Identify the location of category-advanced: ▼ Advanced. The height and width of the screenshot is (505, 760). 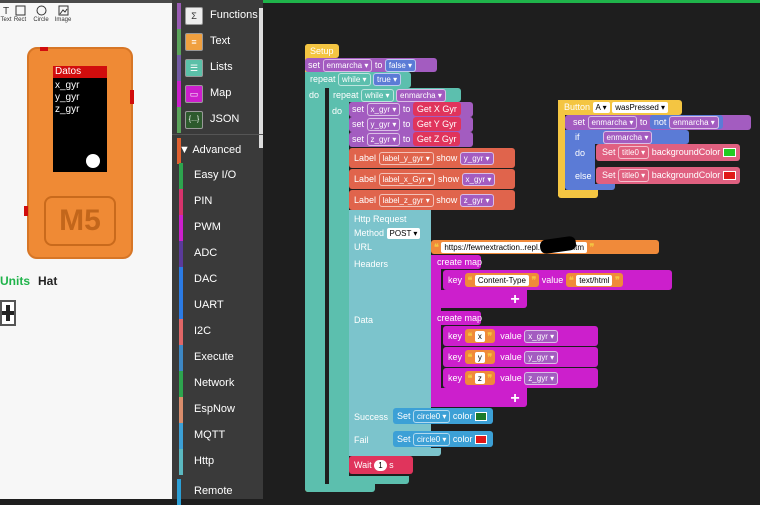
(217, 151).